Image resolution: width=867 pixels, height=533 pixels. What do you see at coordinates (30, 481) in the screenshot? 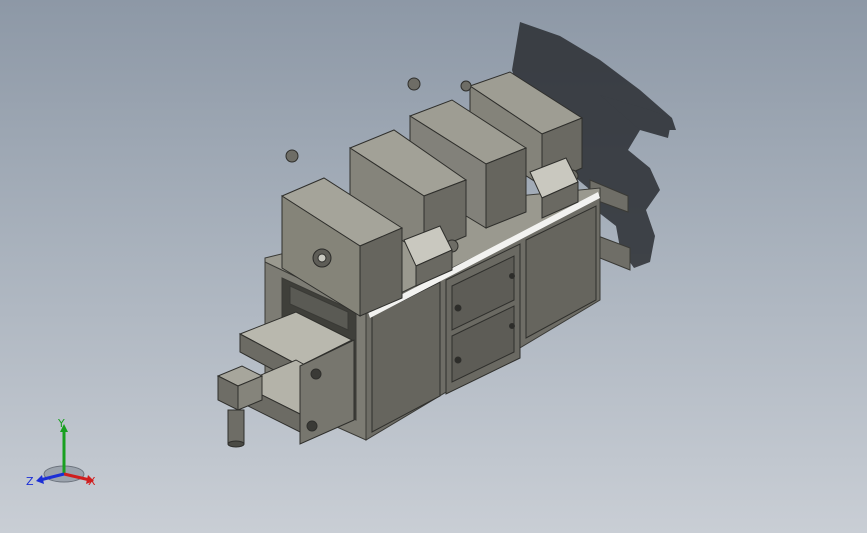
I see `z-axis-label: Z` at bounding box center [30, 481].